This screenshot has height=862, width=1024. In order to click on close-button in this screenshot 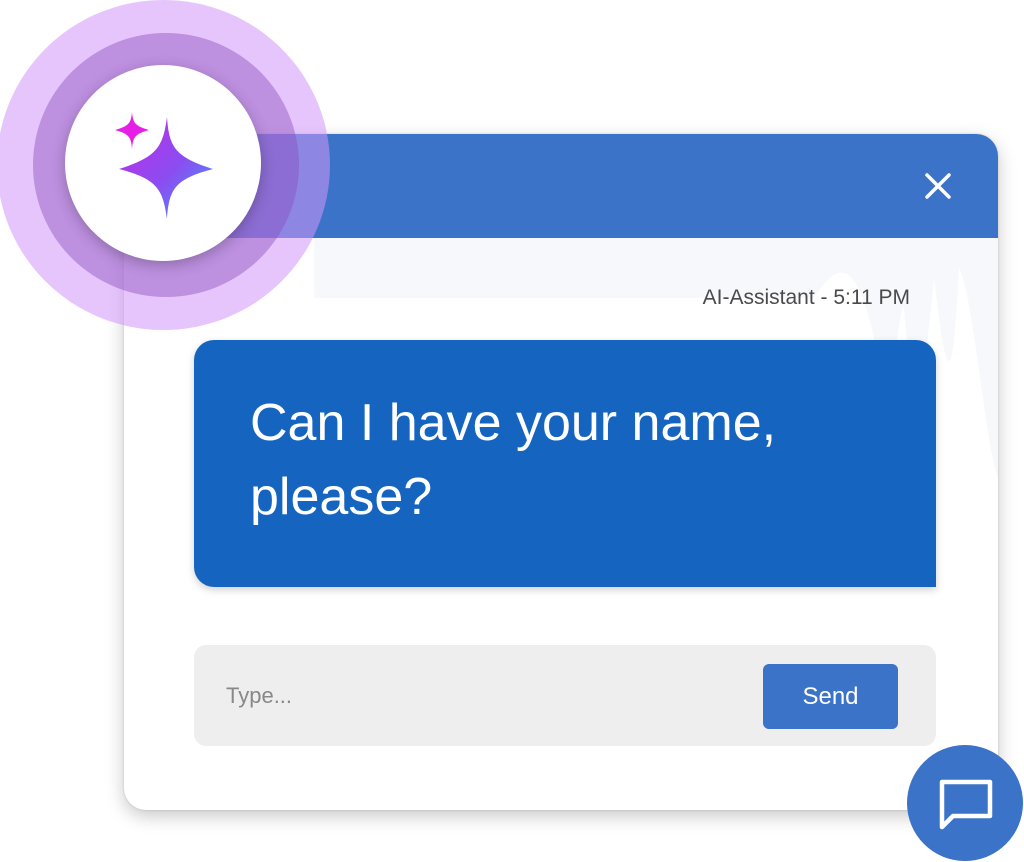, I will do `click(938, 186)`.